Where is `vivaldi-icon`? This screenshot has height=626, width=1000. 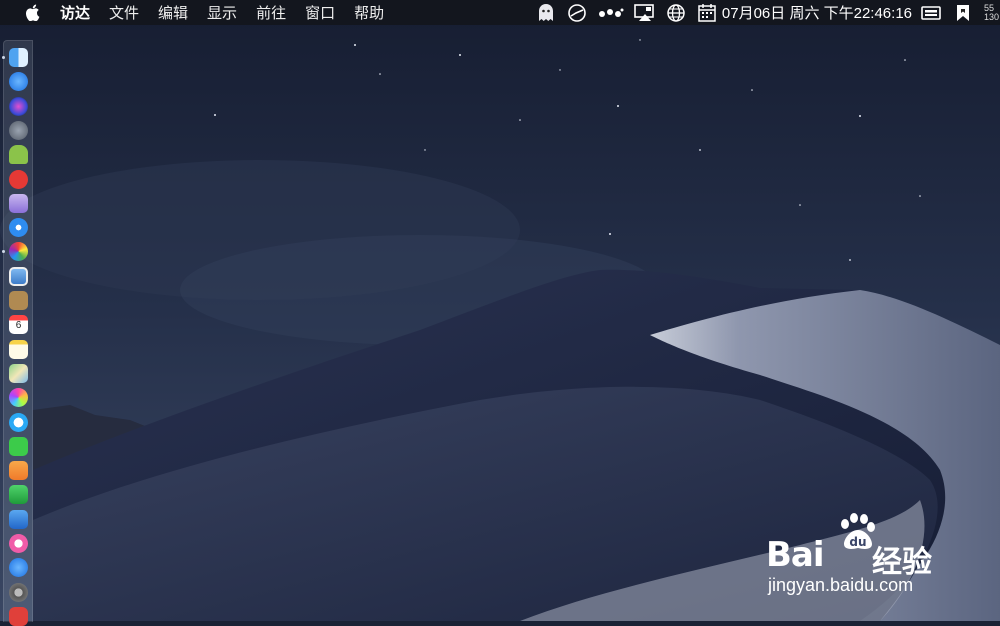
vivaldi-icon is located at coordinates (18, 616).